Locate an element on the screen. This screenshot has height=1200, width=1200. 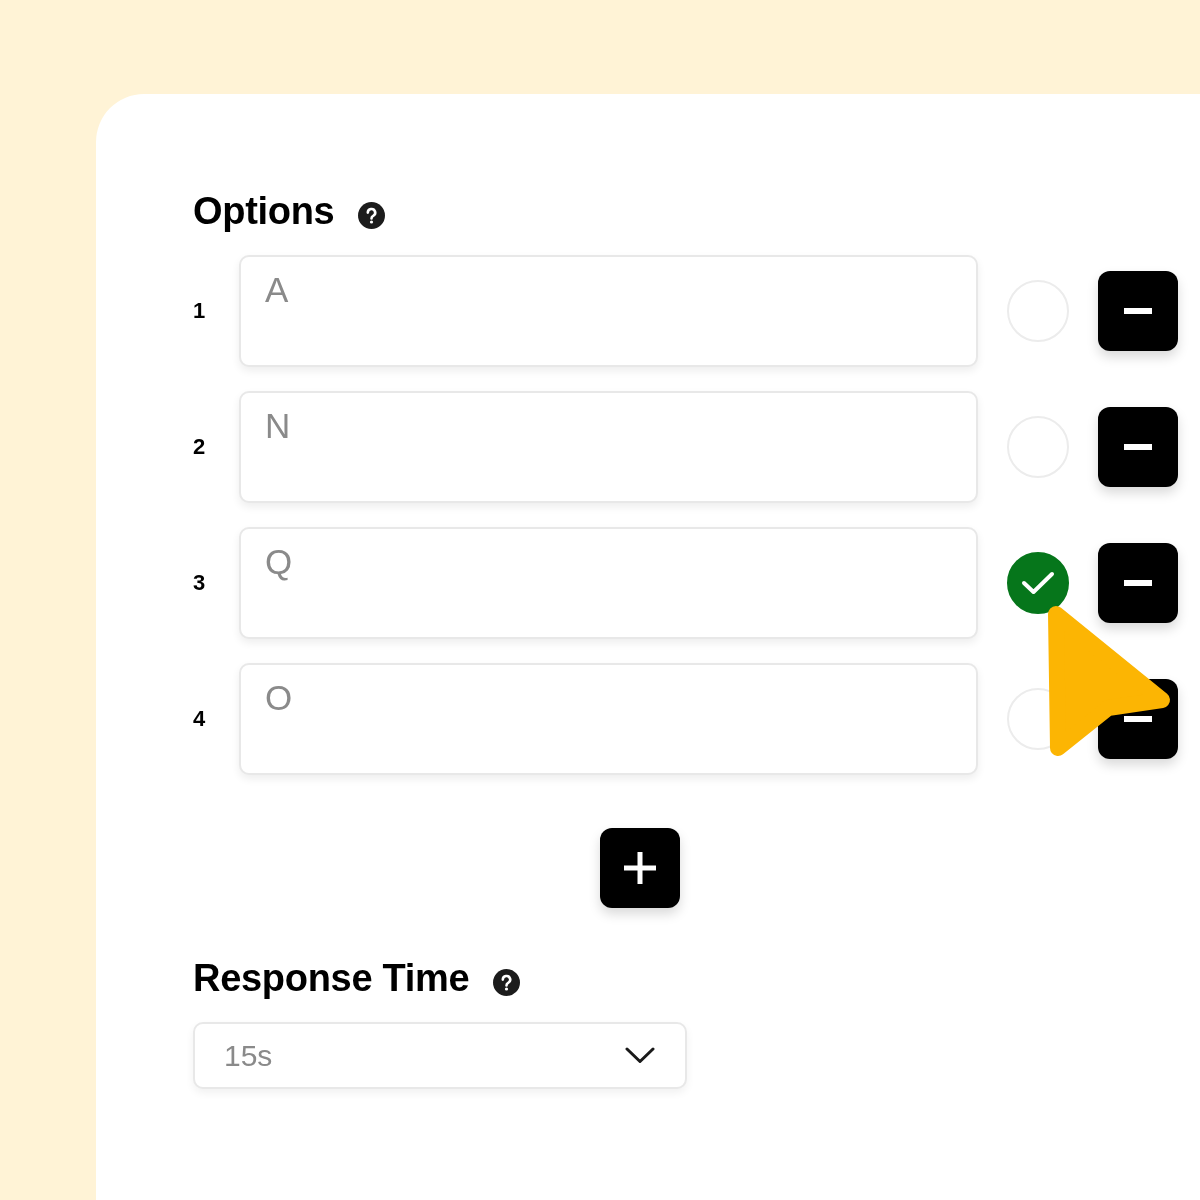
check-icon is located at coordinates (1038, 583).